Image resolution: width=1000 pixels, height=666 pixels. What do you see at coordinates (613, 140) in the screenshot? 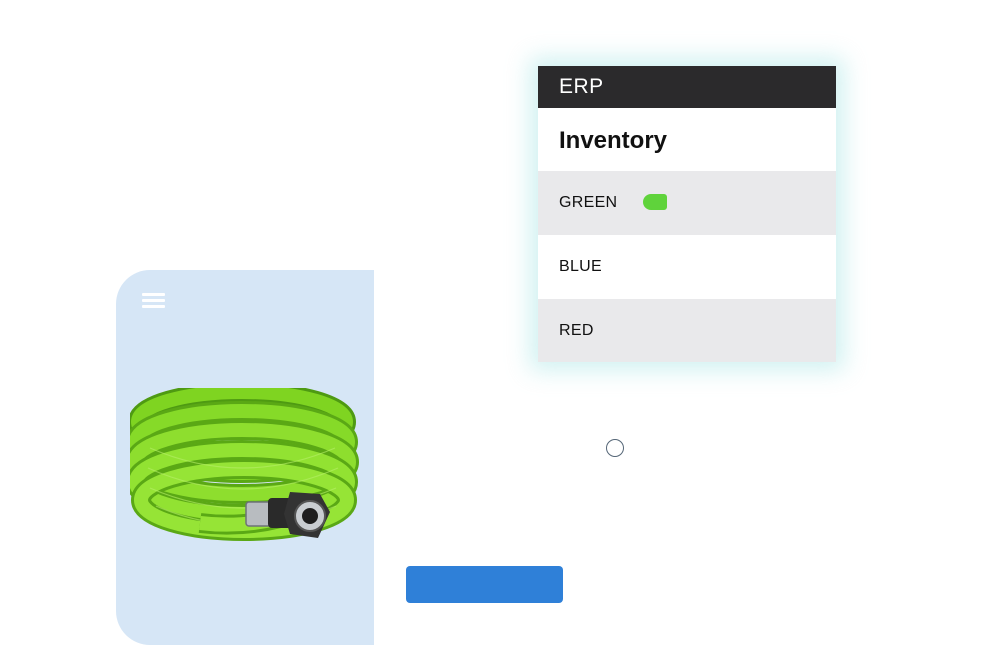
I see `inventory-title: Inventory` at bounding box center [613, 140].